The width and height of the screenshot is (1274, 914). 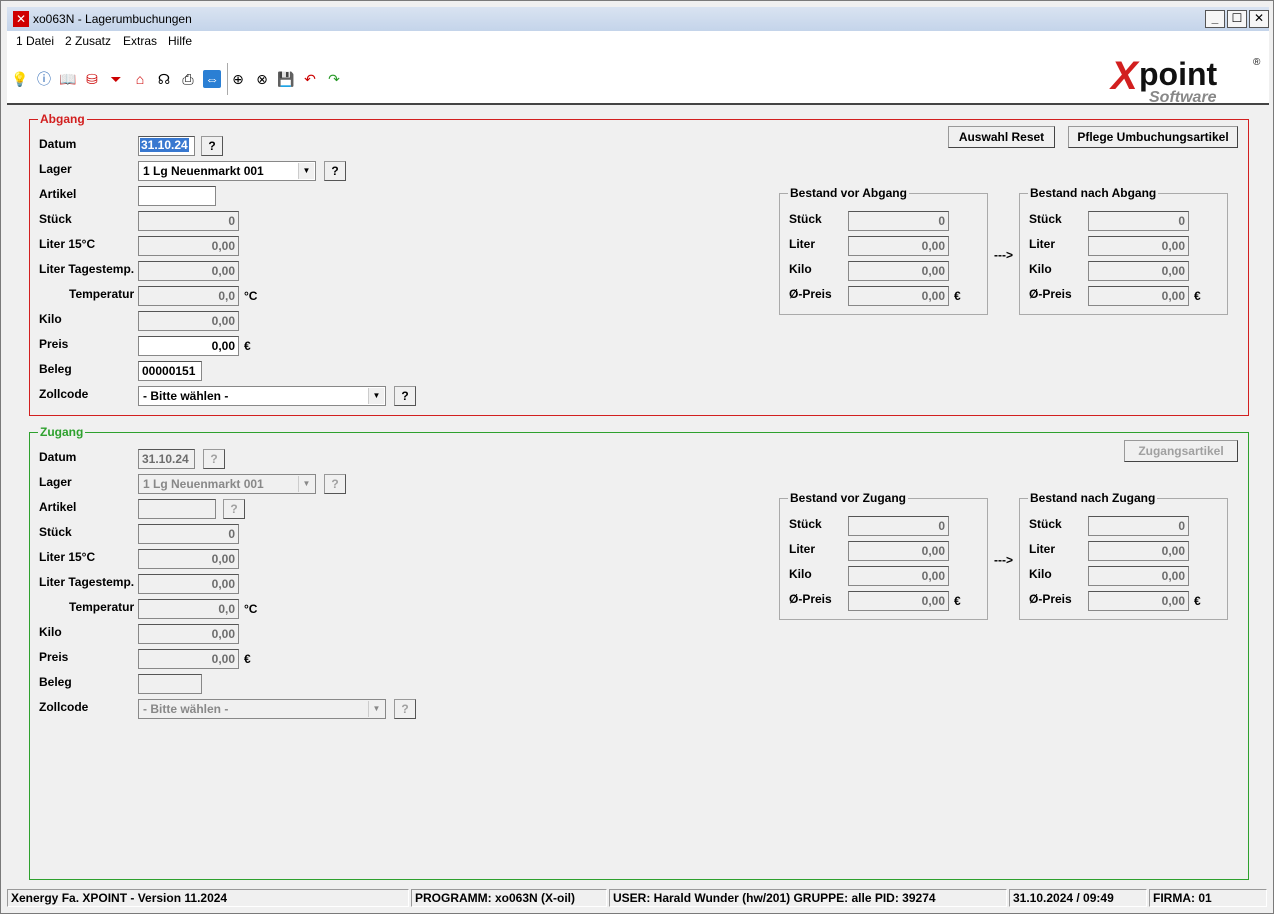 What do you see at coordinates (1093, 193) in the screenshot?
I see `abgang-bestand-nach-title: Bestand nach Abgang` at bounding box center [1093, 193].